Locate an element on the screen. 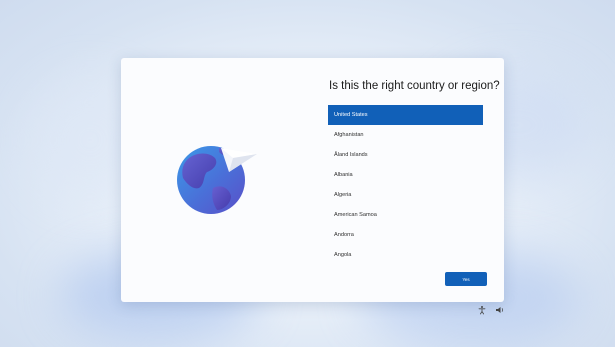  country-option: Afghanistan is located at coordinates (405, 135).